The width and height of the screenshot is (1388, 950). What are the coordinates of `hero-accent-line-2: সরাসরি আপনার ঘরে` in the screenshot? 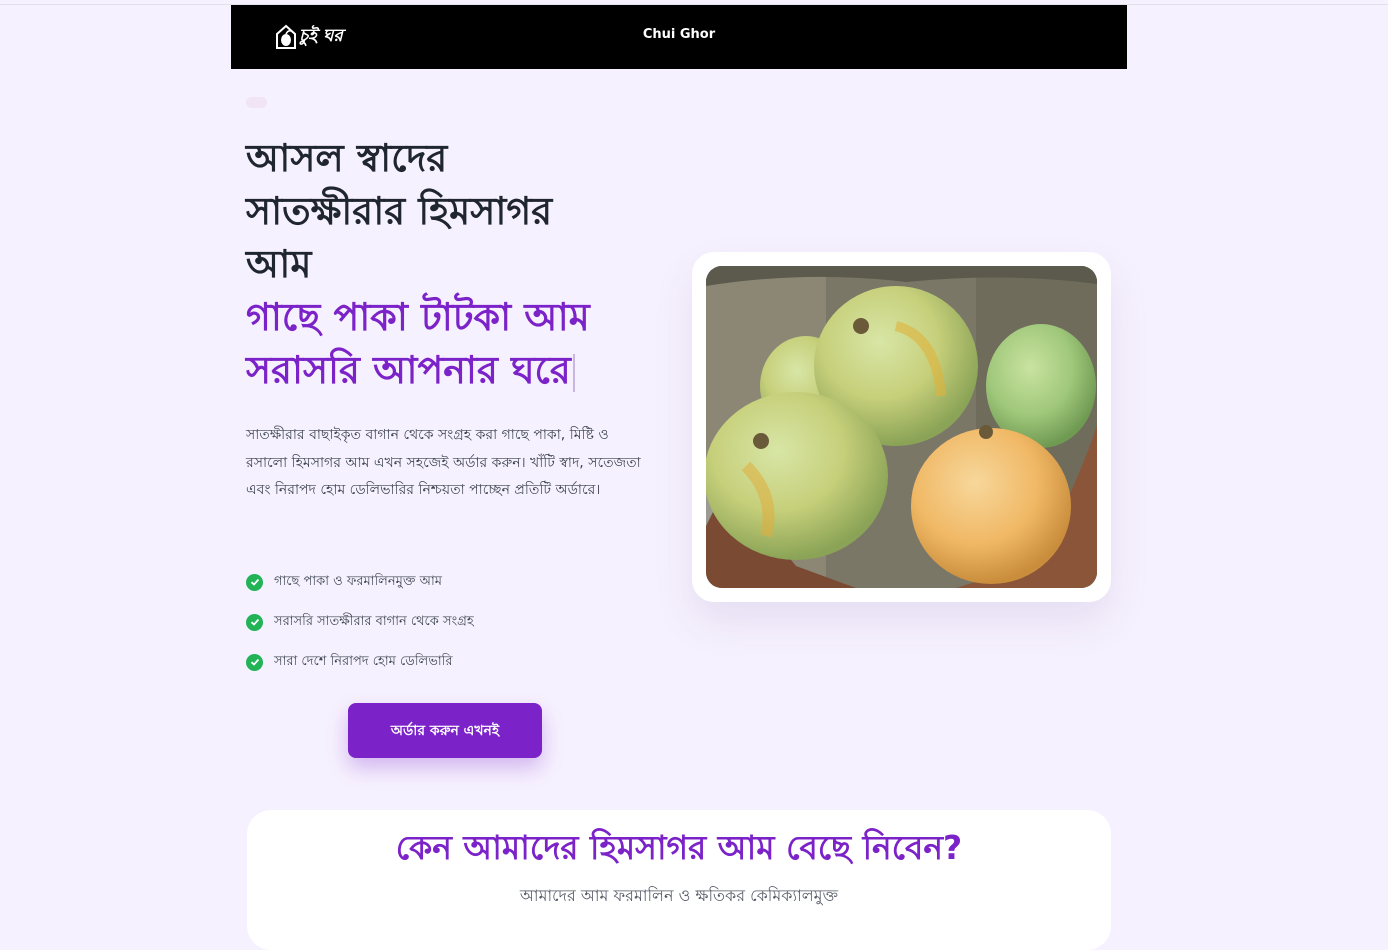 It's located at (456, 370).